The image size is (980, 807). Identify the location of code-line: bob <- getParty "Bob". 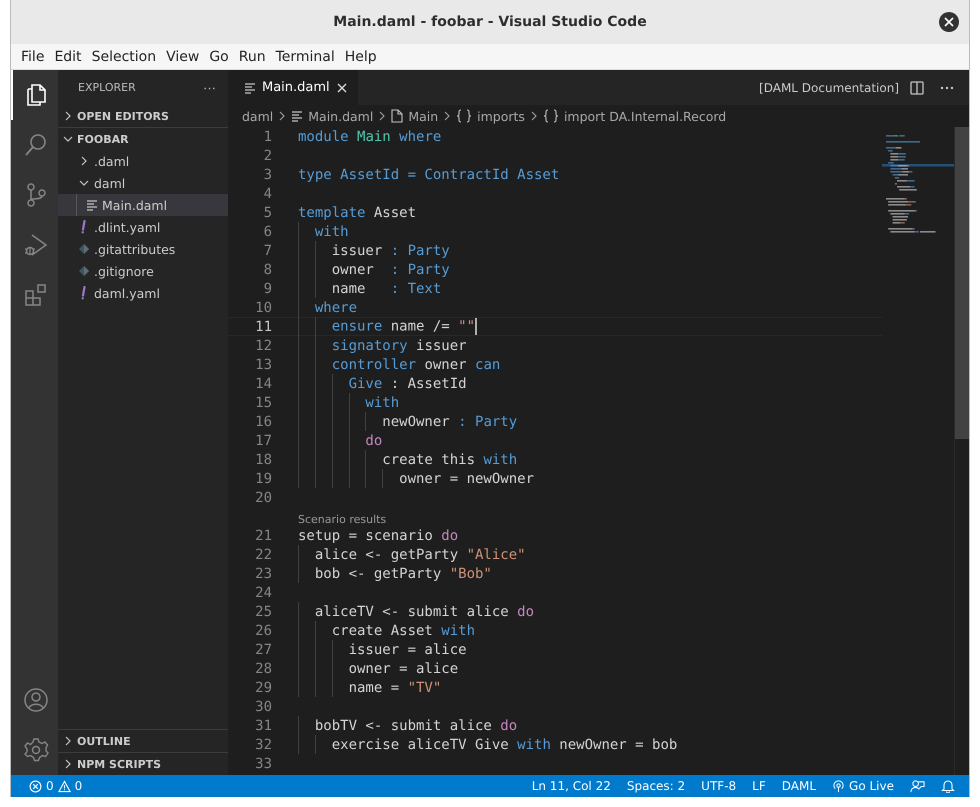
(403, 574).